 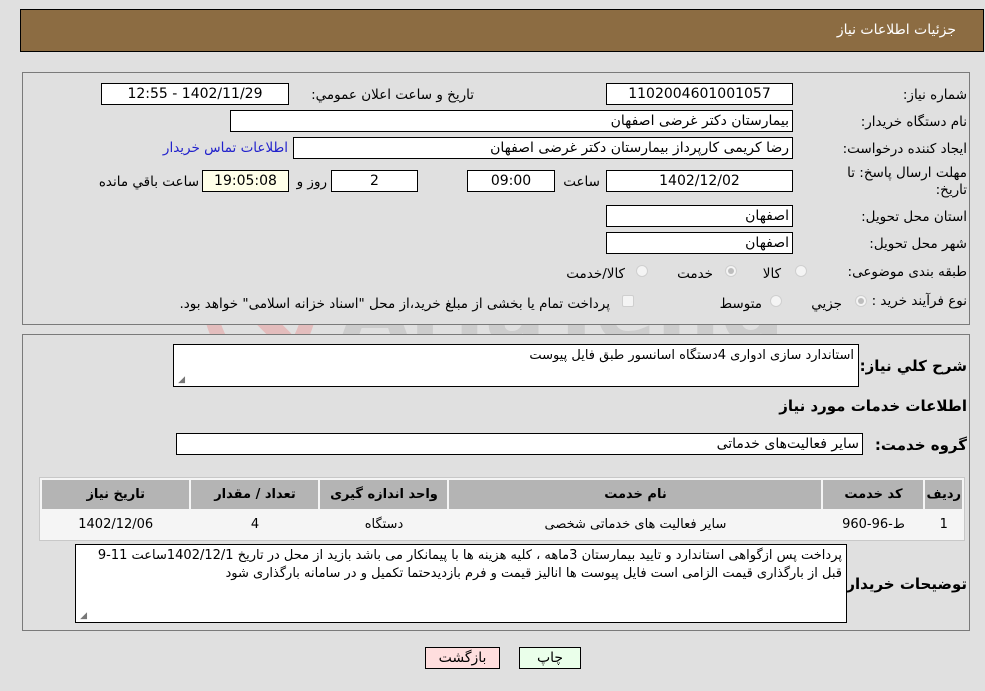 What do you see at coordinates (635, 494) in the screenshot?
I see `col-header-service-name: نام خدمت` at bounding box center [635, 494].